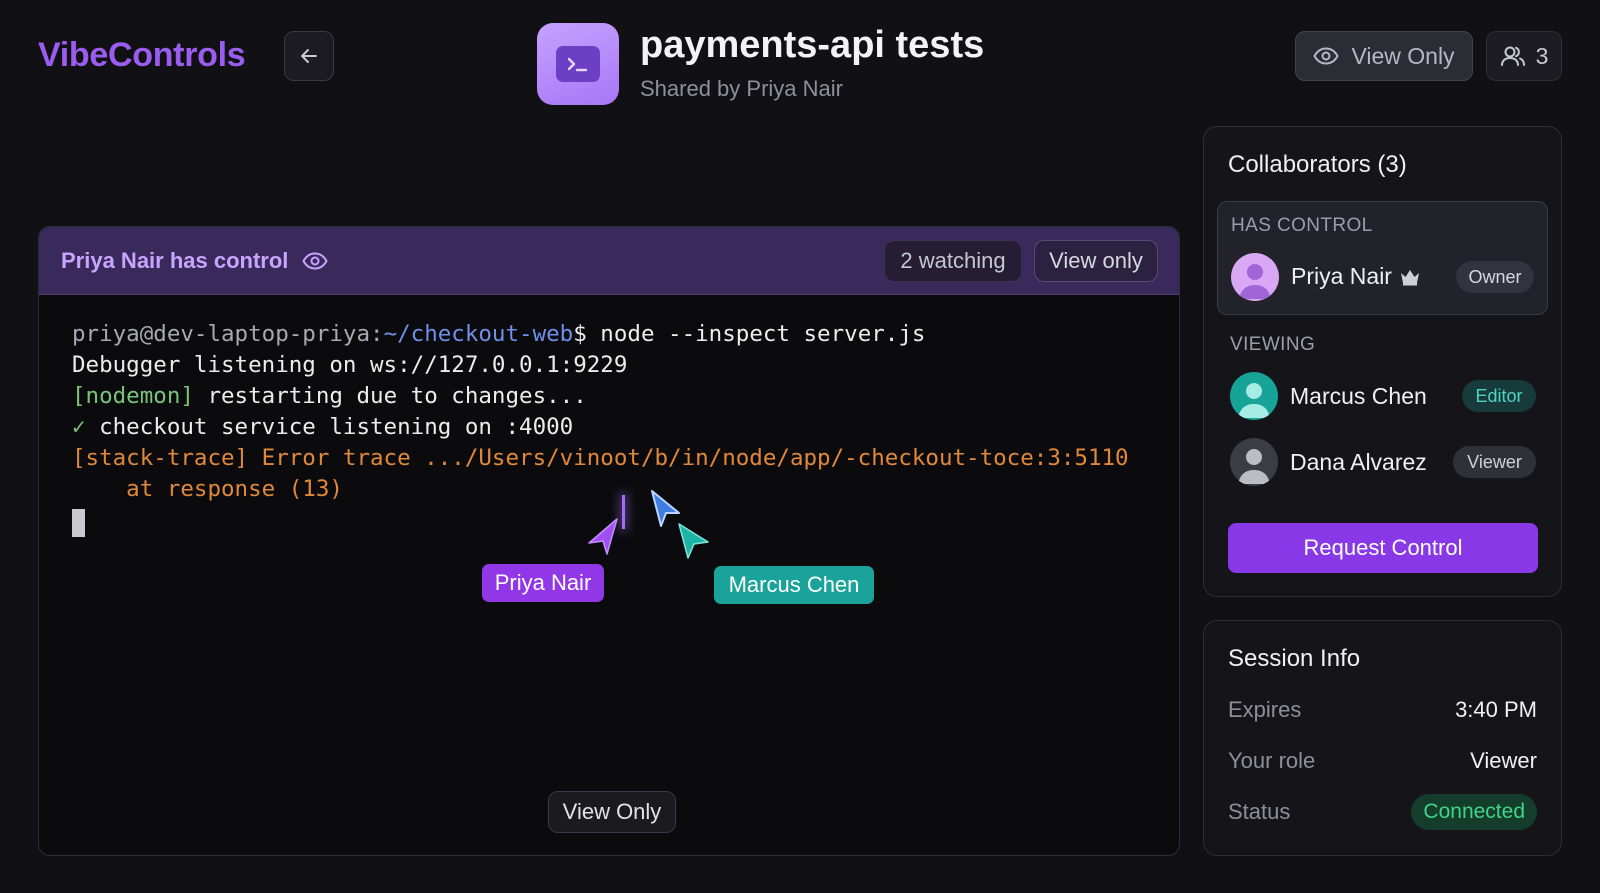 The width and height of the screenshot is (1600, 893). What do you see at coordinates (1542, 55) in the screenshot?
I see `participant-count: 3` at bounding box center [1542, 55].